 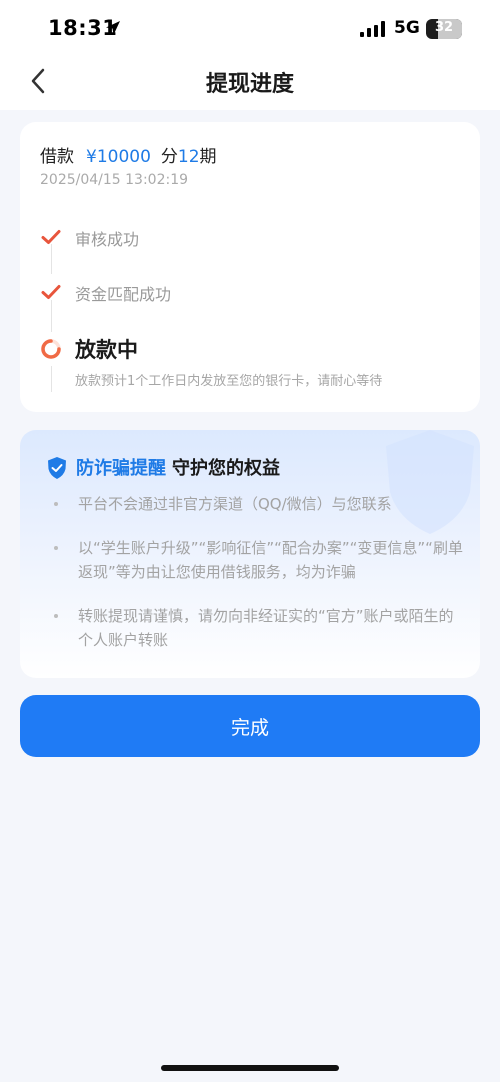 I want to click on period-prefix: 分, so click(x=169, y=157).